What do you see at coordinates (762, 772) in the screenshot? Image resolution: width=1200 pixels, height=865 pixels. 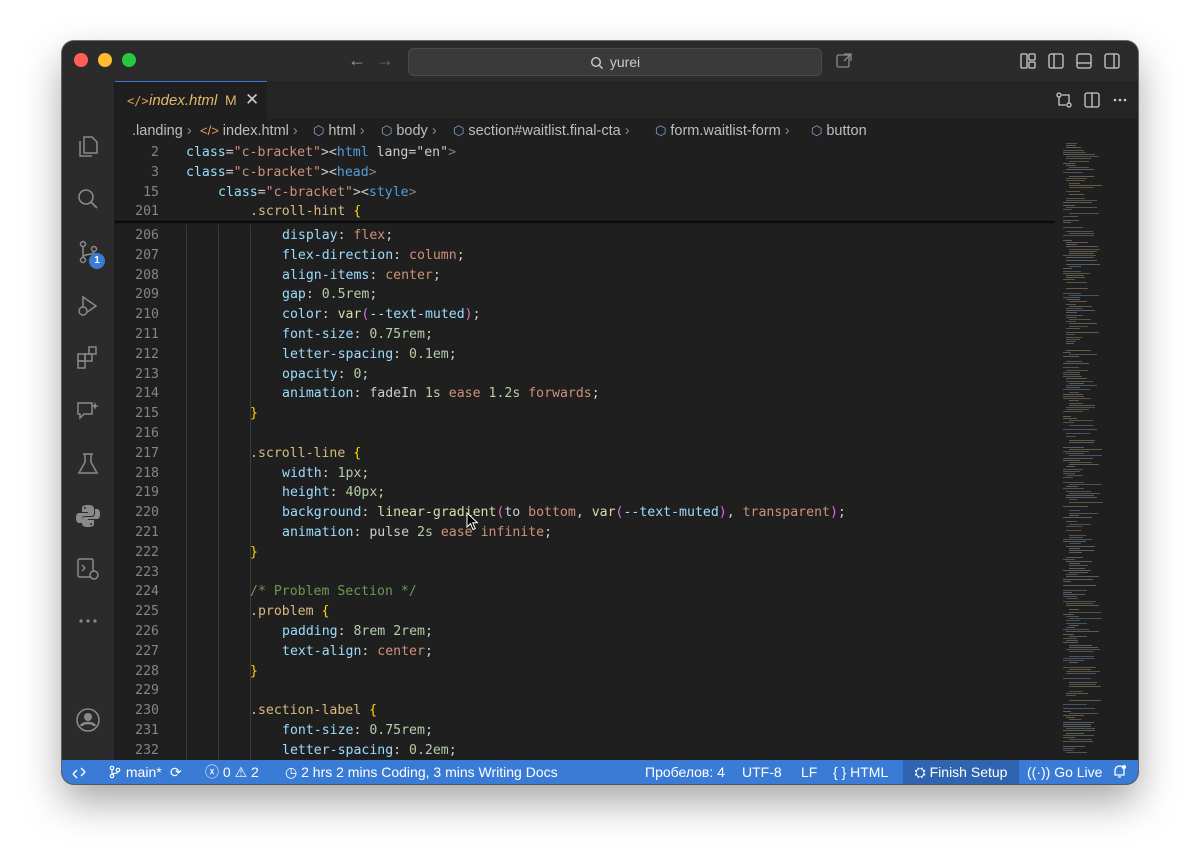 I see `encoding-status: UTF-8` at bounding box center [762, 772].